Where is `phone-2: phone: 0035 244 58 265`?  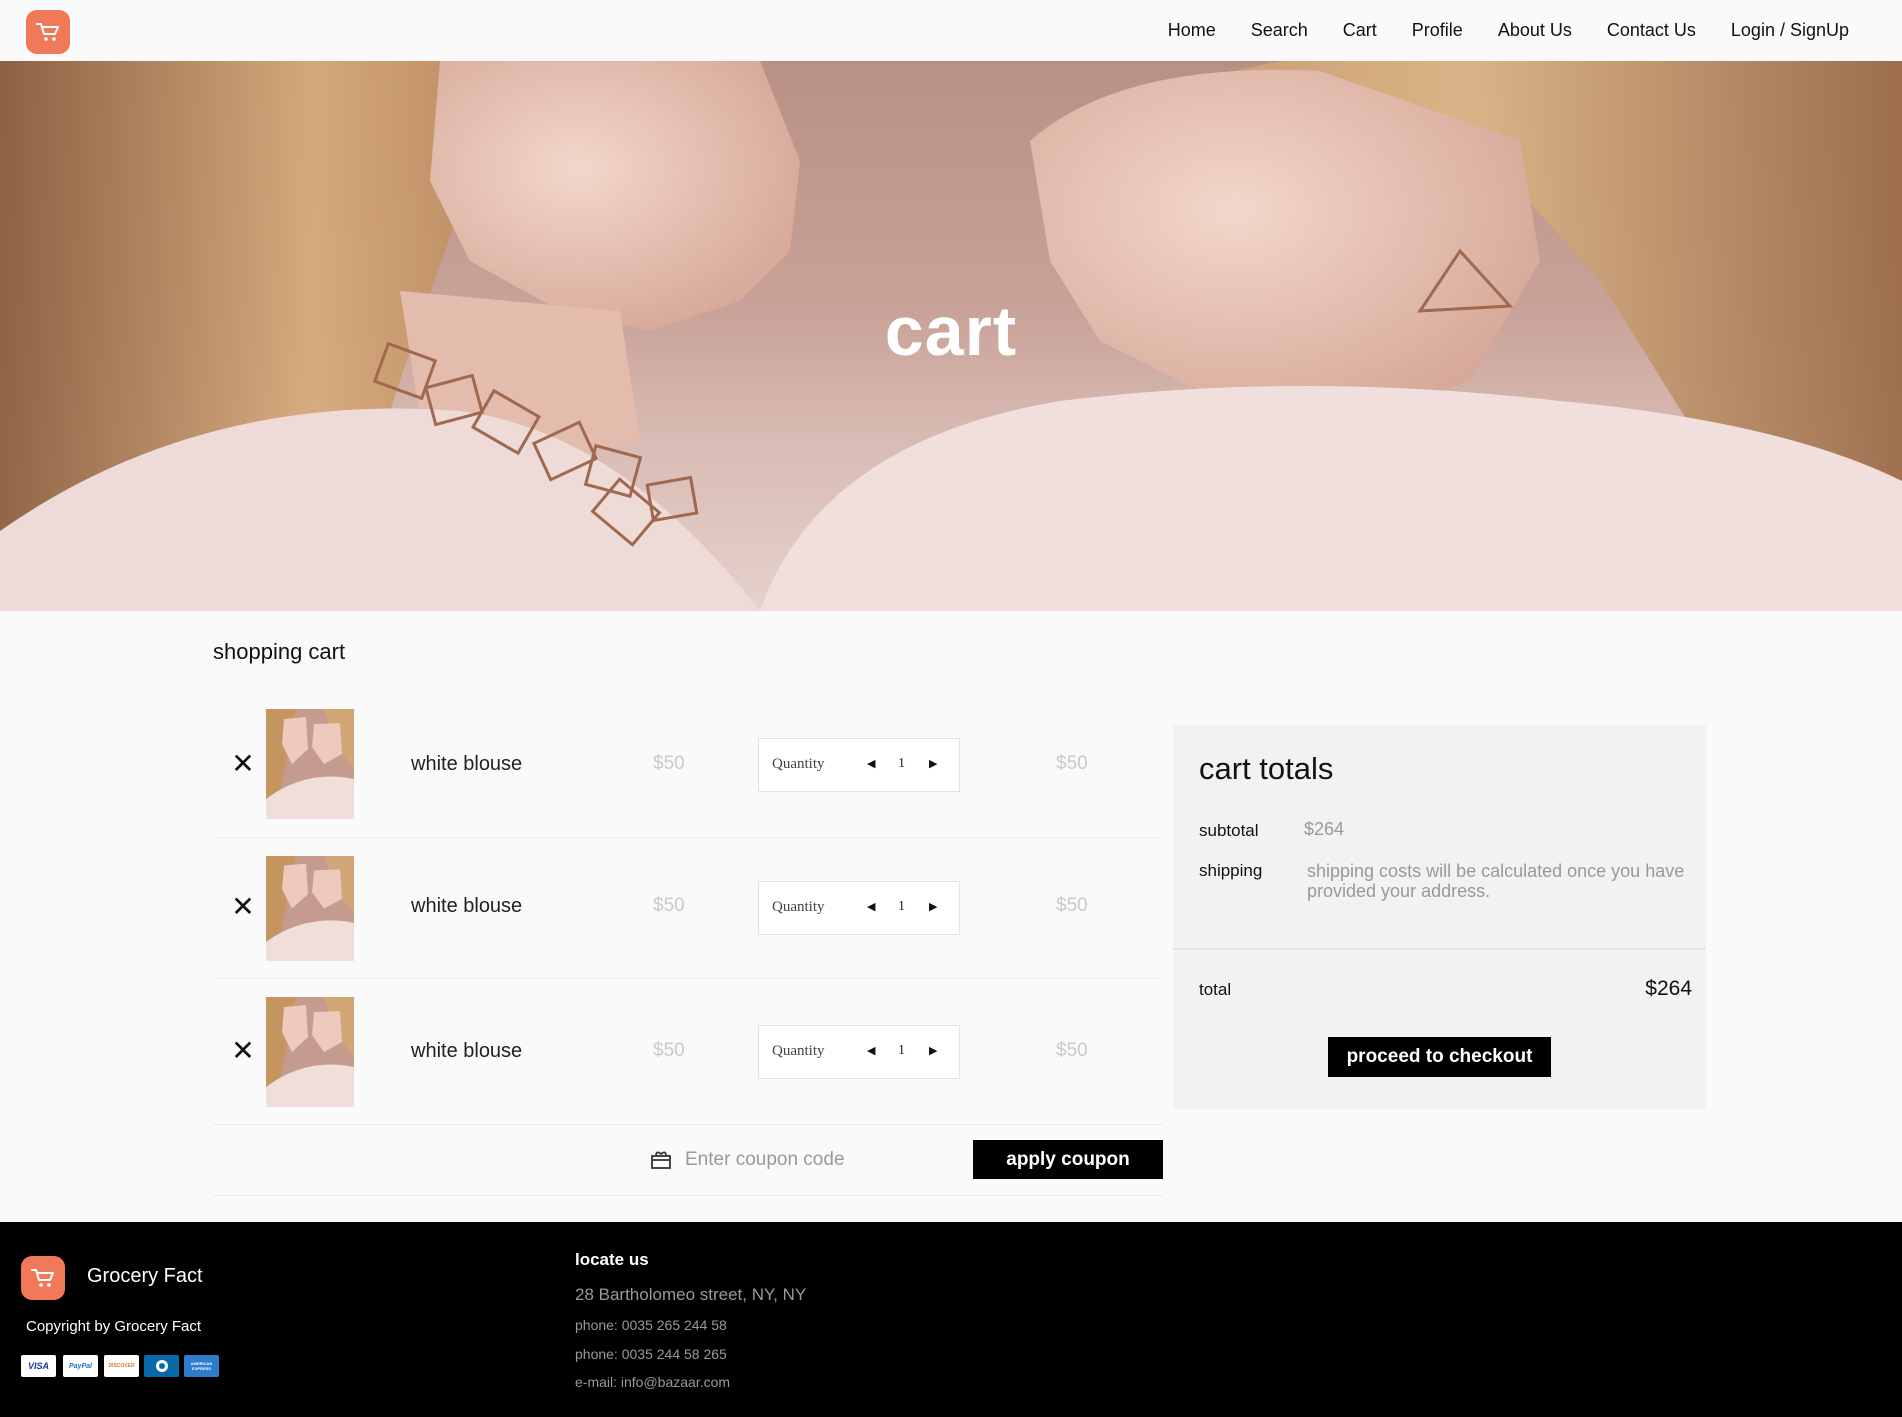
phone-2: phone: 0035 244 58 265 is located at coordinates (651, 1354).